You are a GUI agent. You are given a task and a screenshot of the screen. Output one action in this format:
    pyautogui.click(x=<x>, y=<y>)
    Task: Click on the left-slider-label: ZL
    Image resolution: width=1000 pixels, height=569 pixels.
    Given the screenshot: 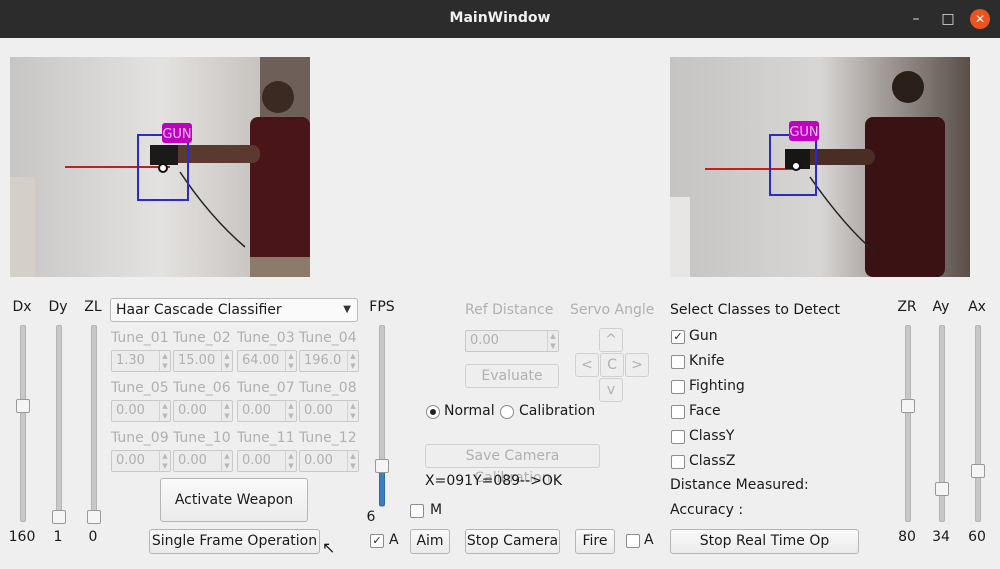 What is the action you would take?
    pyautogui.click(x=93, y=307)
    